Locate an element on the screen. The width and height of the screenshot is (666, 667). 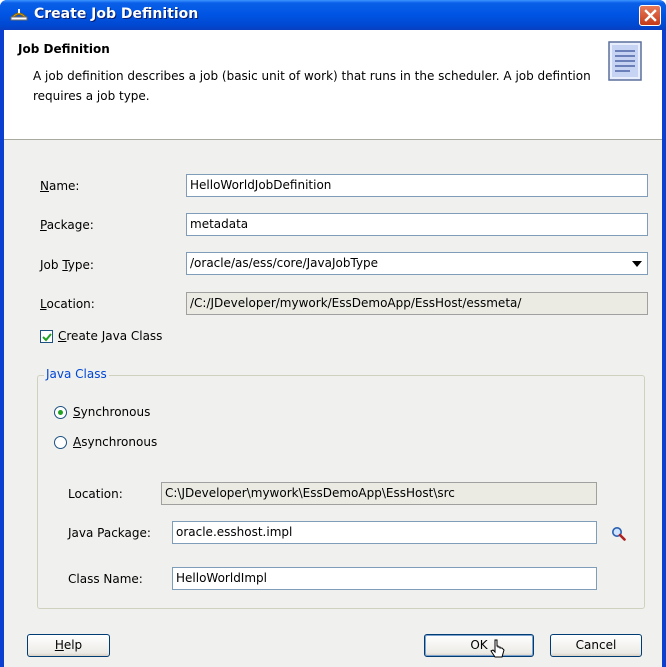
name-label: Name: is located at coordinates (60, 186).